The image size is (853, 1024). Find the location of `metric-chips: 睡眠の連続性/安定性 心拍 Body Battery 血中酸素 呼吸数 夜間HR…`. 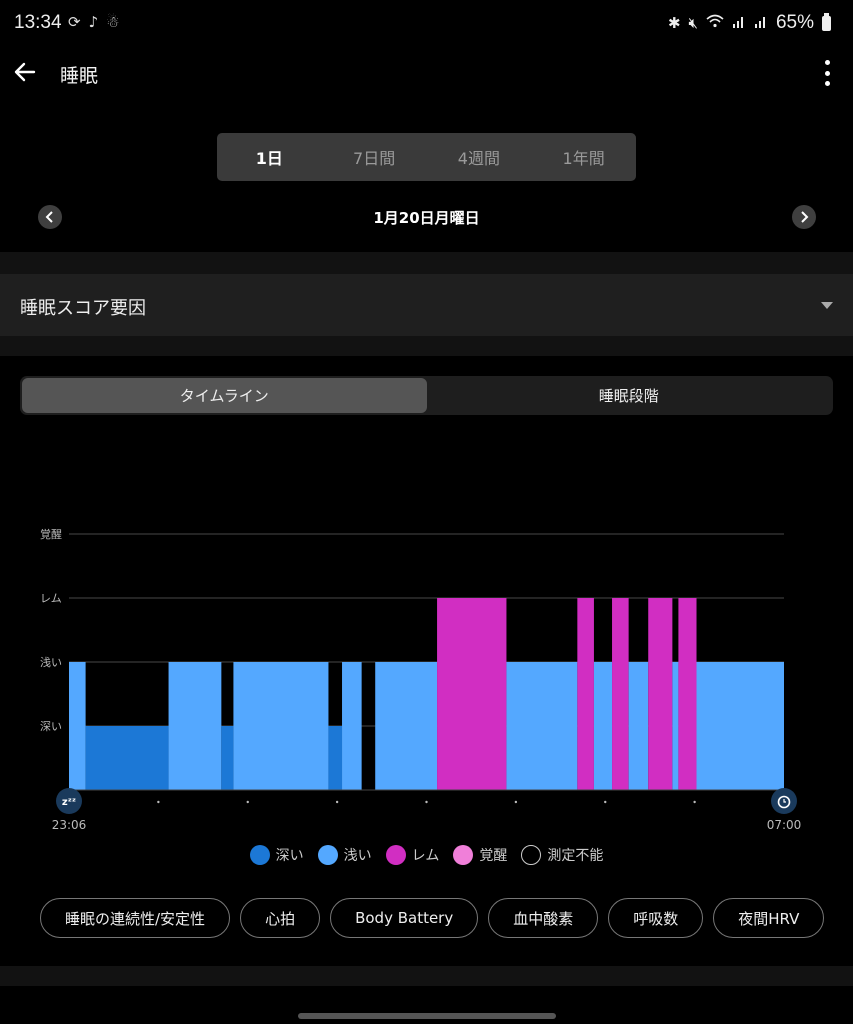

metric-chips: 睡眠の連続性/安定性 心拍 Body Battery 血中酸素 呼吸数 夜間HR… is located at coordinates (446, 918).